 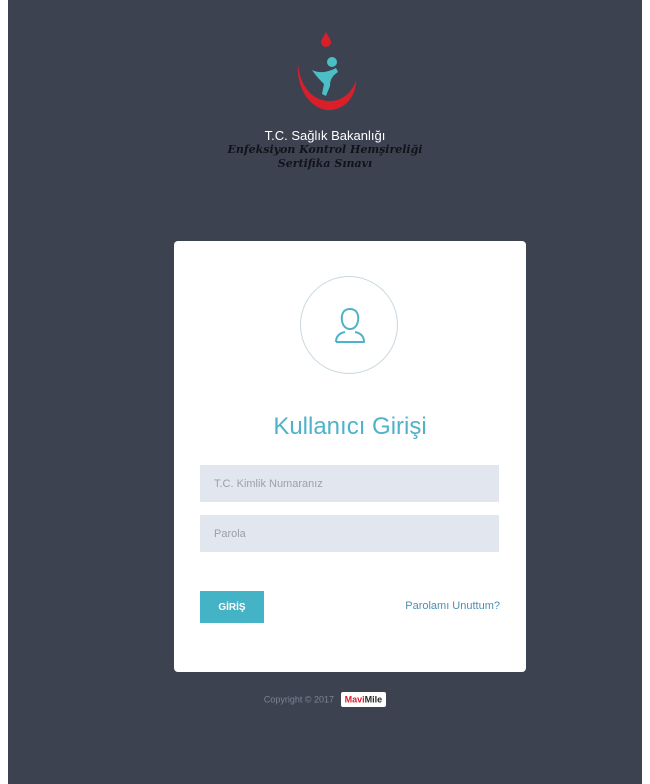 I want to click on login-button: GİRİŞ, so click(x=232, y=607).